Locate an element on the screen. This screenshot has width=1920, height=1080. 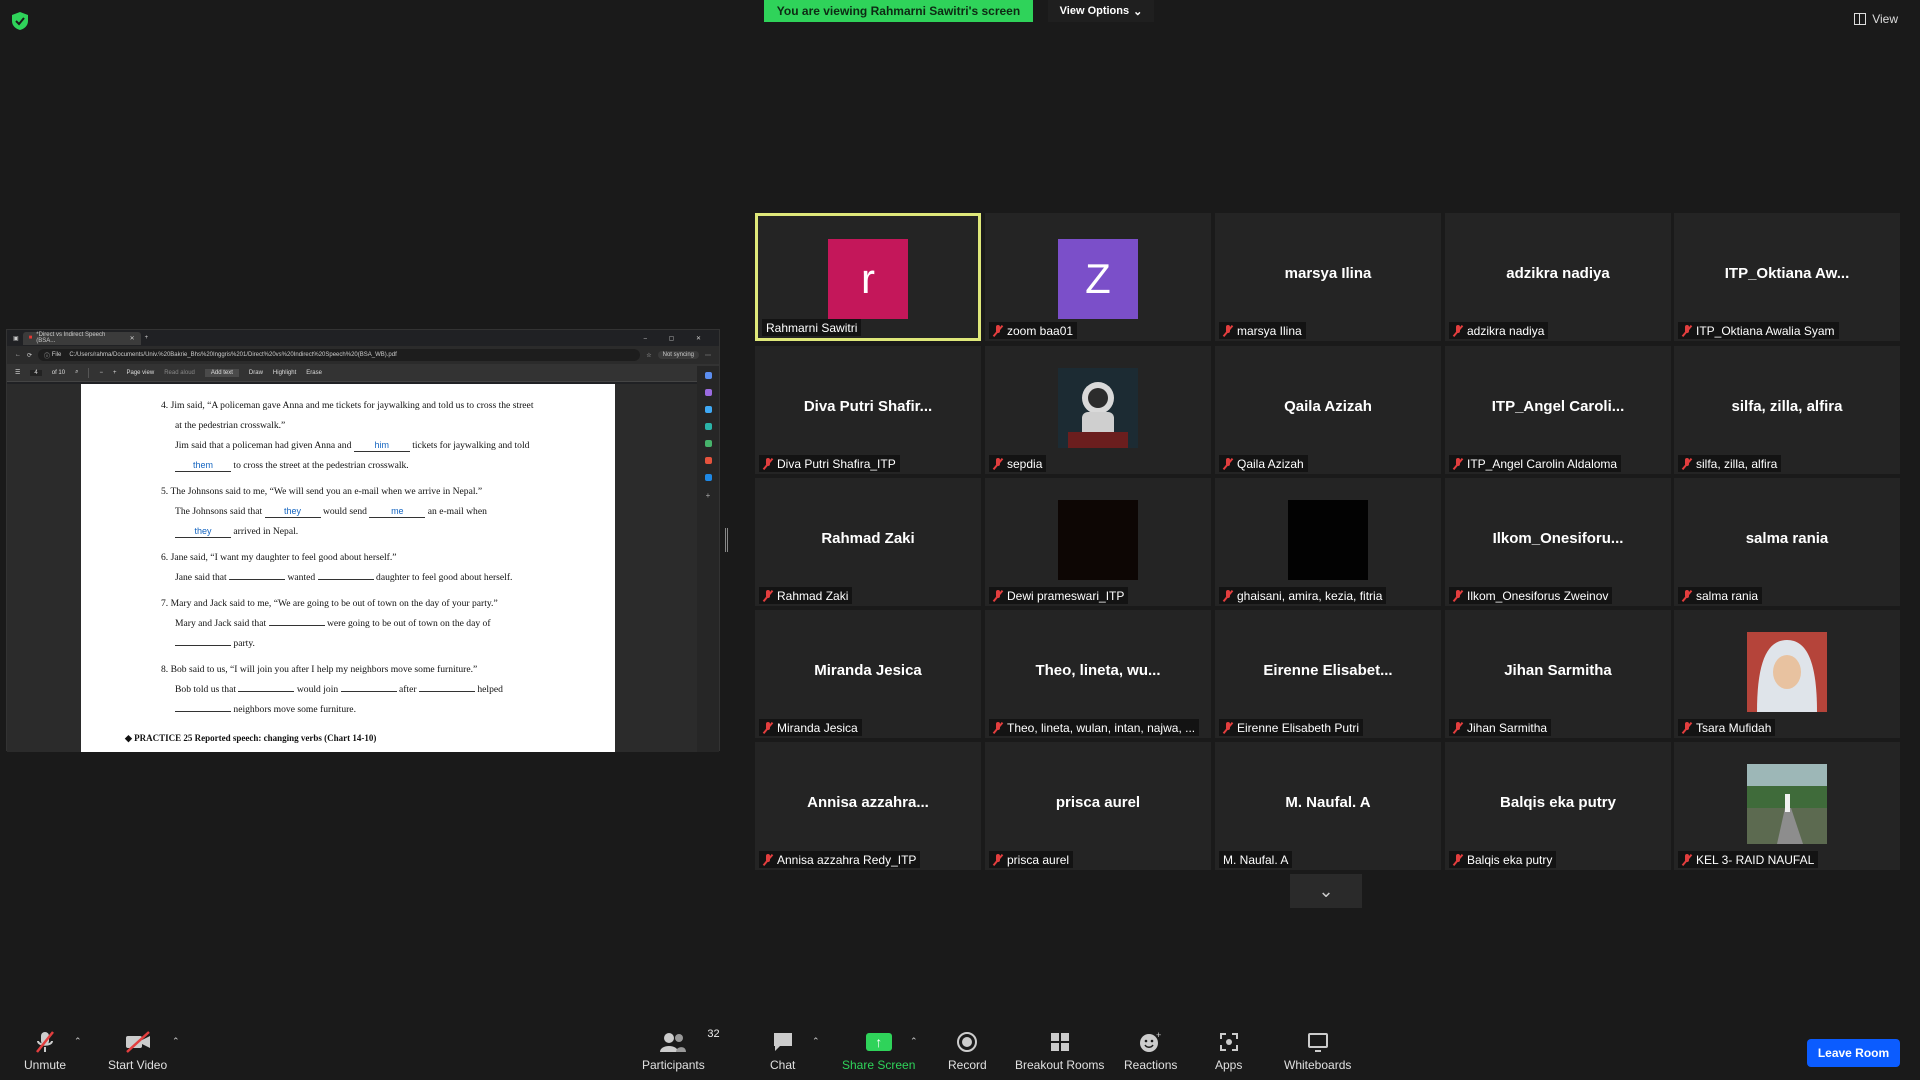
participant-tile: salma rania salma rania is located at coordinates (1787, 542).